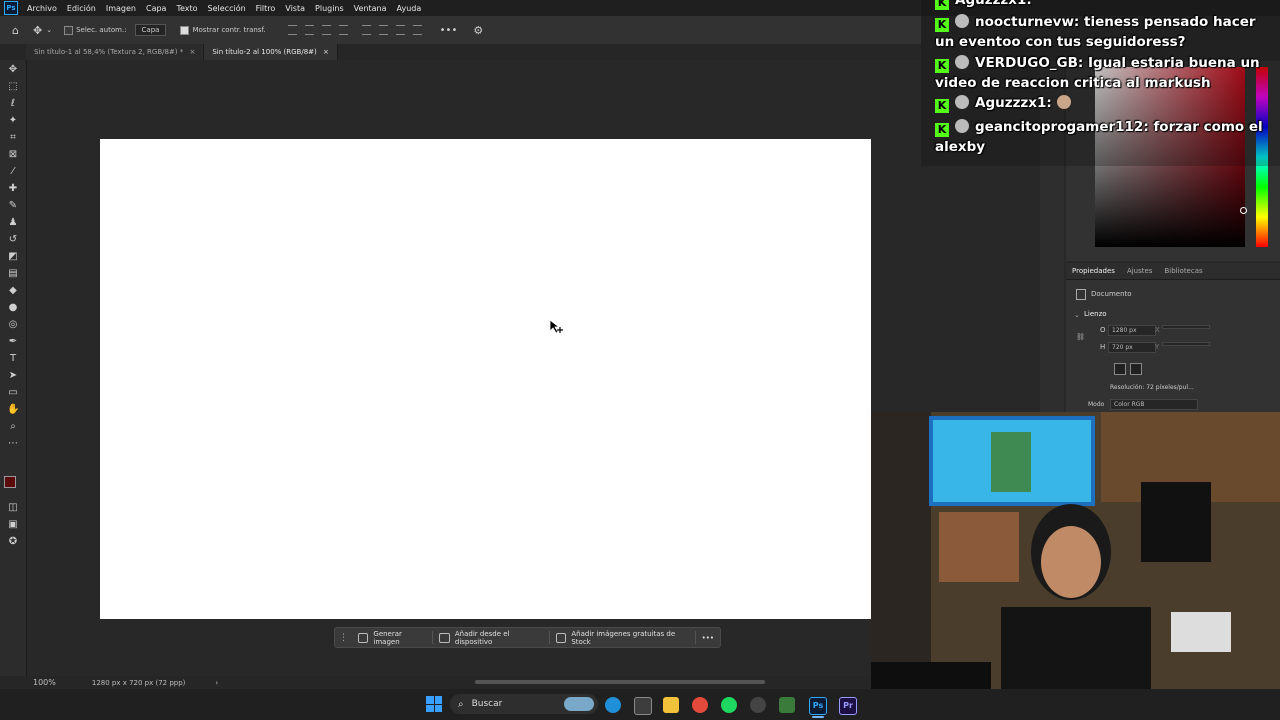 The height and width of the screenshot is (720, 1280). What do you see at coordinates (13, 525) in the screenshot?
I see `screen-mode-icon: ▣` at bounding box center [13, 525].